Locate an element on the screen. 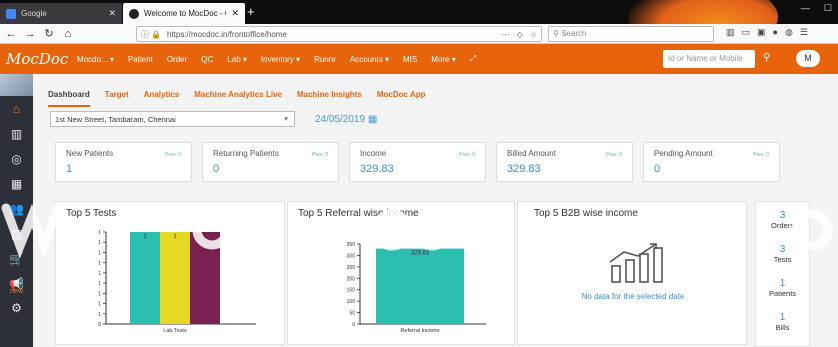 Image resolution: width=838 pixels, height=347 pixels. reload-icon: ↻ is located at coordinates (49, 33).